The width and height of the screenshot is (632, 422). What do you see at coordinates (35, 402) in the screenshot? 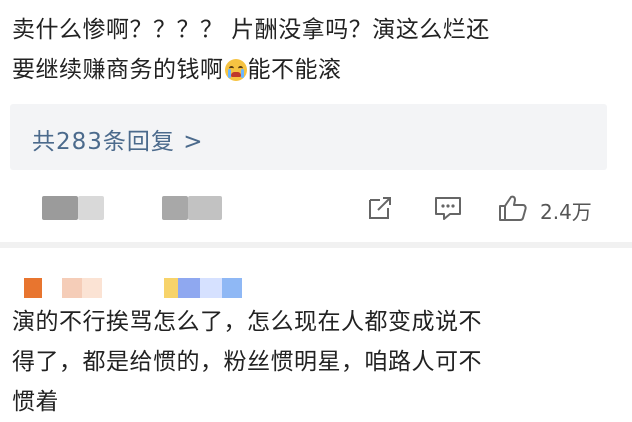
I see `comment-2-line-3: 惯着` at bounding box center [35, 402].